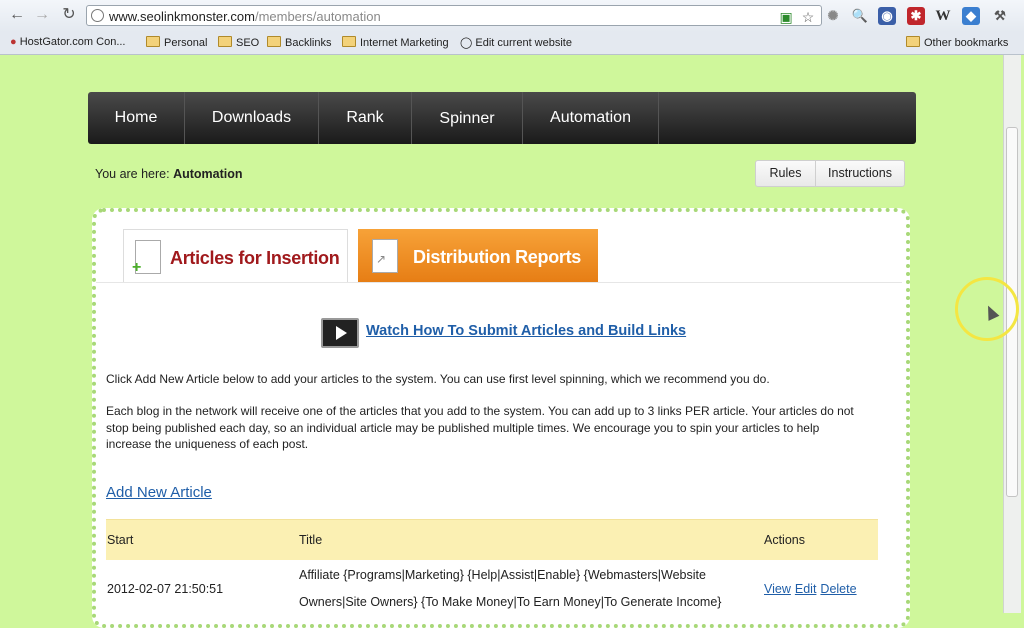 The height and width of the screenshot is (628, 1024). I want to click on nav-home: Home, so click(136, 118).